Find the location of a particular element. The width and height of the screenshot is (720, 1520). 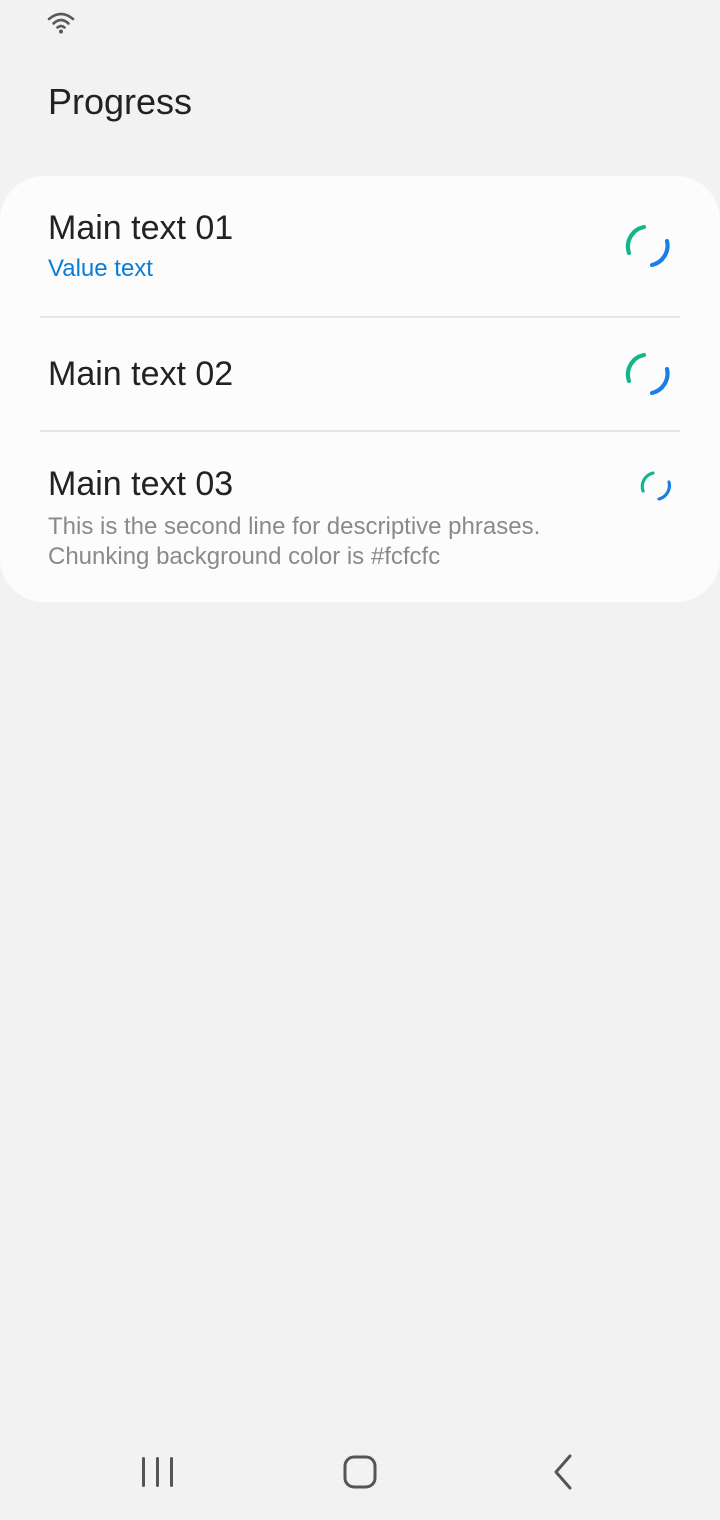

navigation-bar is located at coordinates (360, 1472).